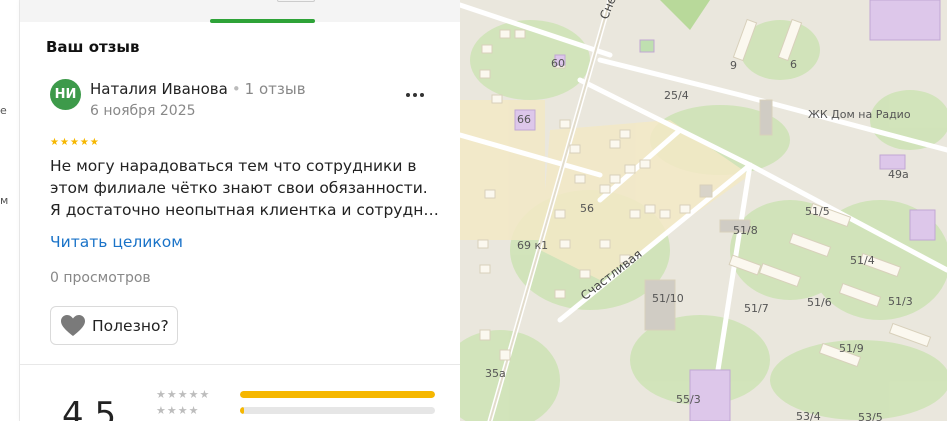 Image resolution: width=947 pixels, height=421 pixels. I want to click on map-house-label: 35а, so click(495, 373).